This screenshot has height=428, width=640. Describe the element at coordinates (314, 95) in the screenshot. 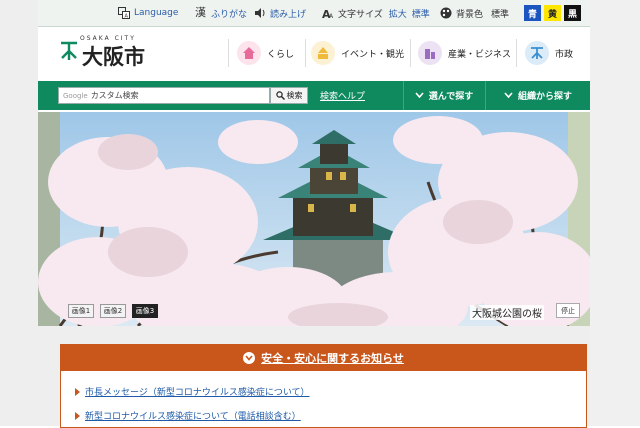

I see `search-bar: Google カスタム検索 検索 検索ヘルプ 選んで探す 組織から探す` at that location.